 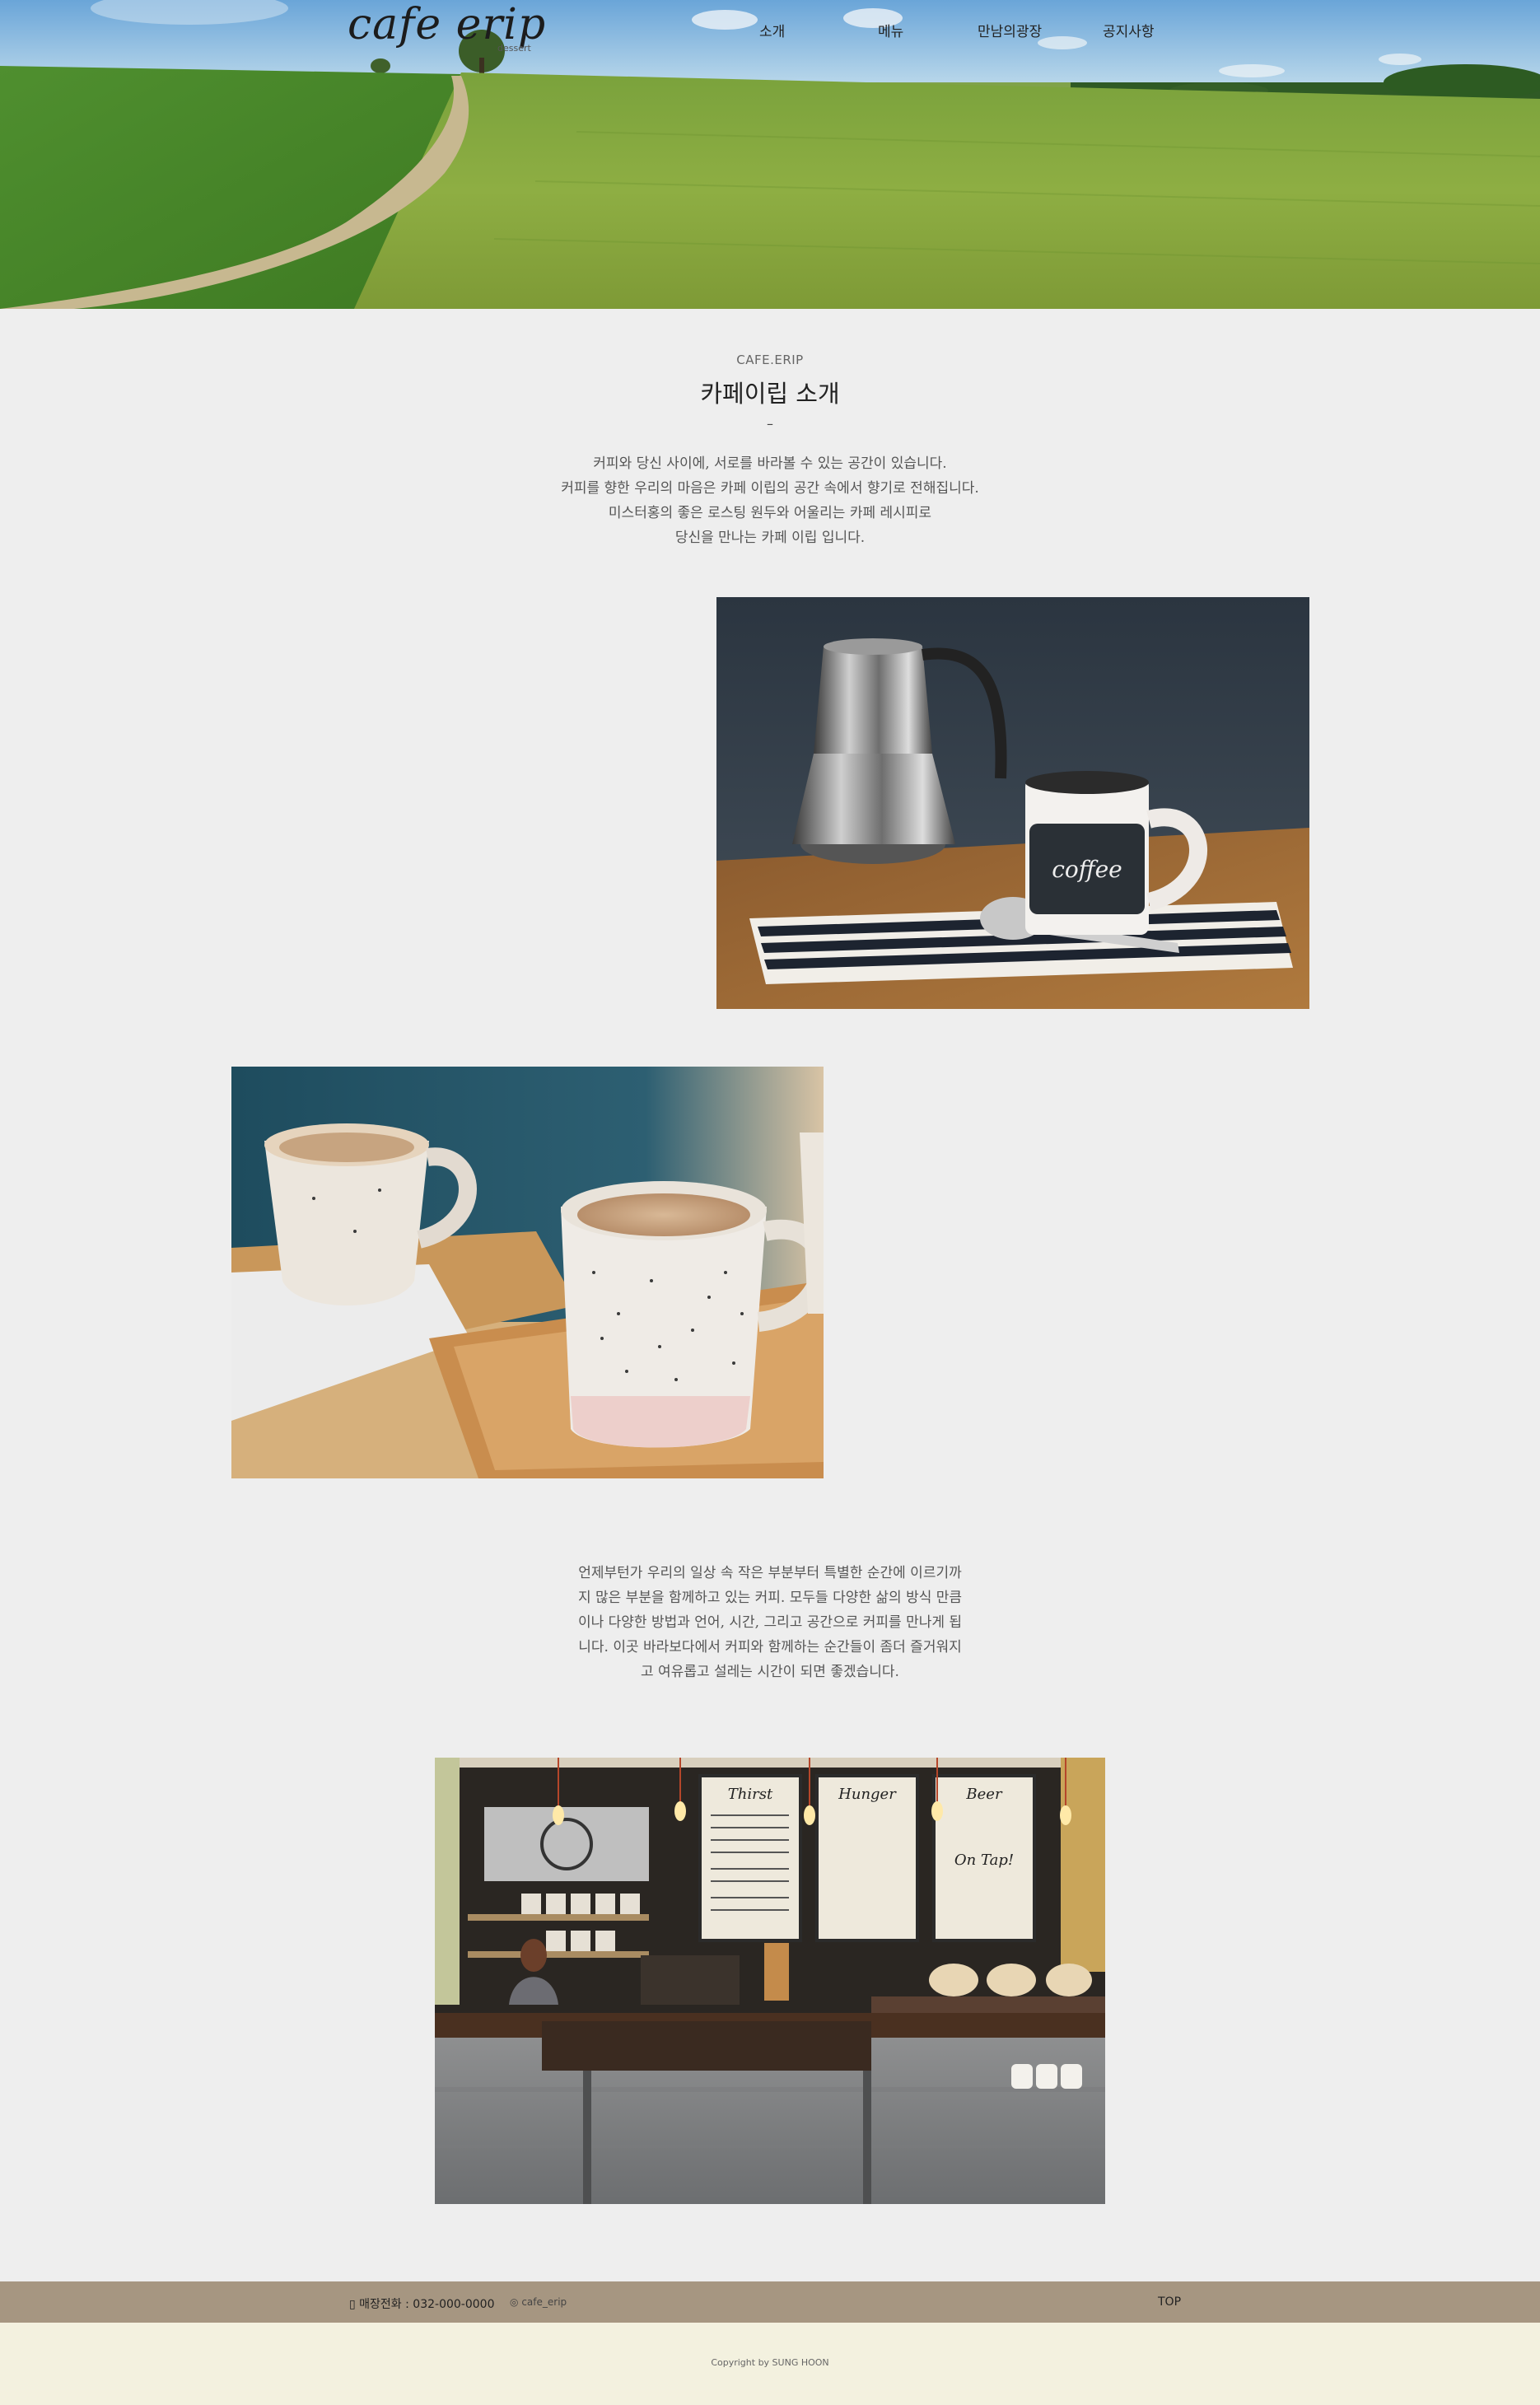 I want to click on intro-line: 커피를 향한 우리의 마음은 카페 이립의 공간 속에서 향기로 전해집니다., so click(x=770, y=489).